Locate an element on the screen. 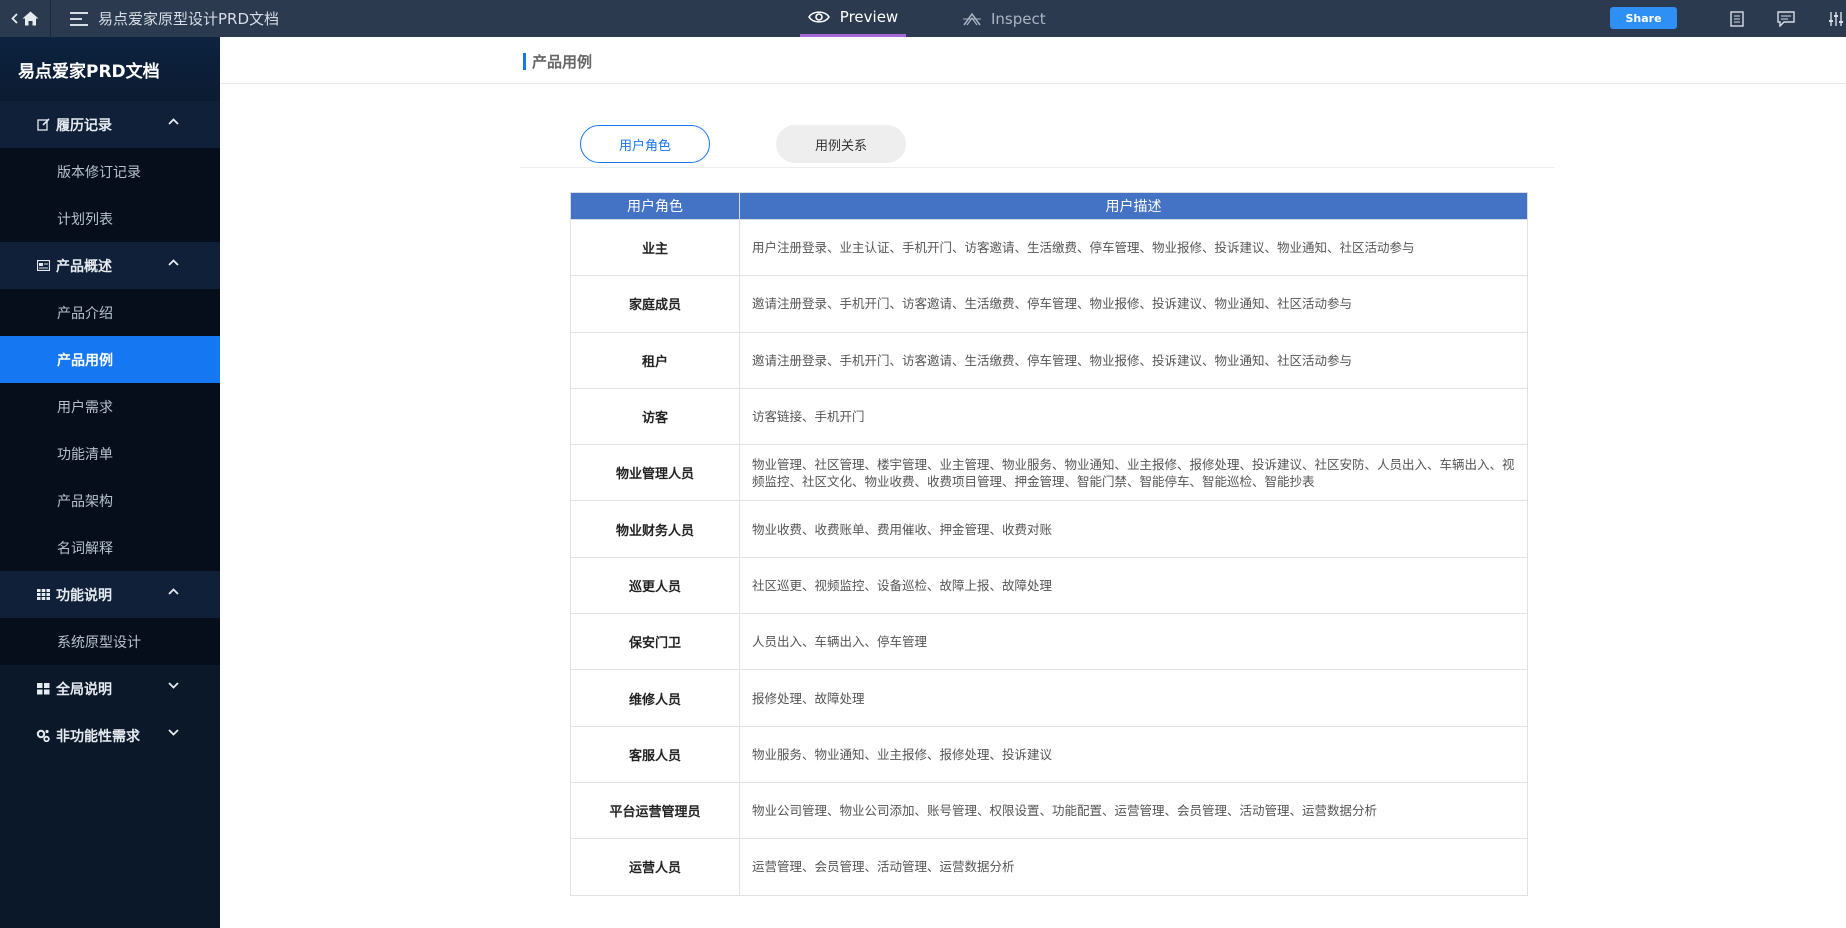  sidebar-item-plan-list: 计划列表 is located at coordinates (110, 218).